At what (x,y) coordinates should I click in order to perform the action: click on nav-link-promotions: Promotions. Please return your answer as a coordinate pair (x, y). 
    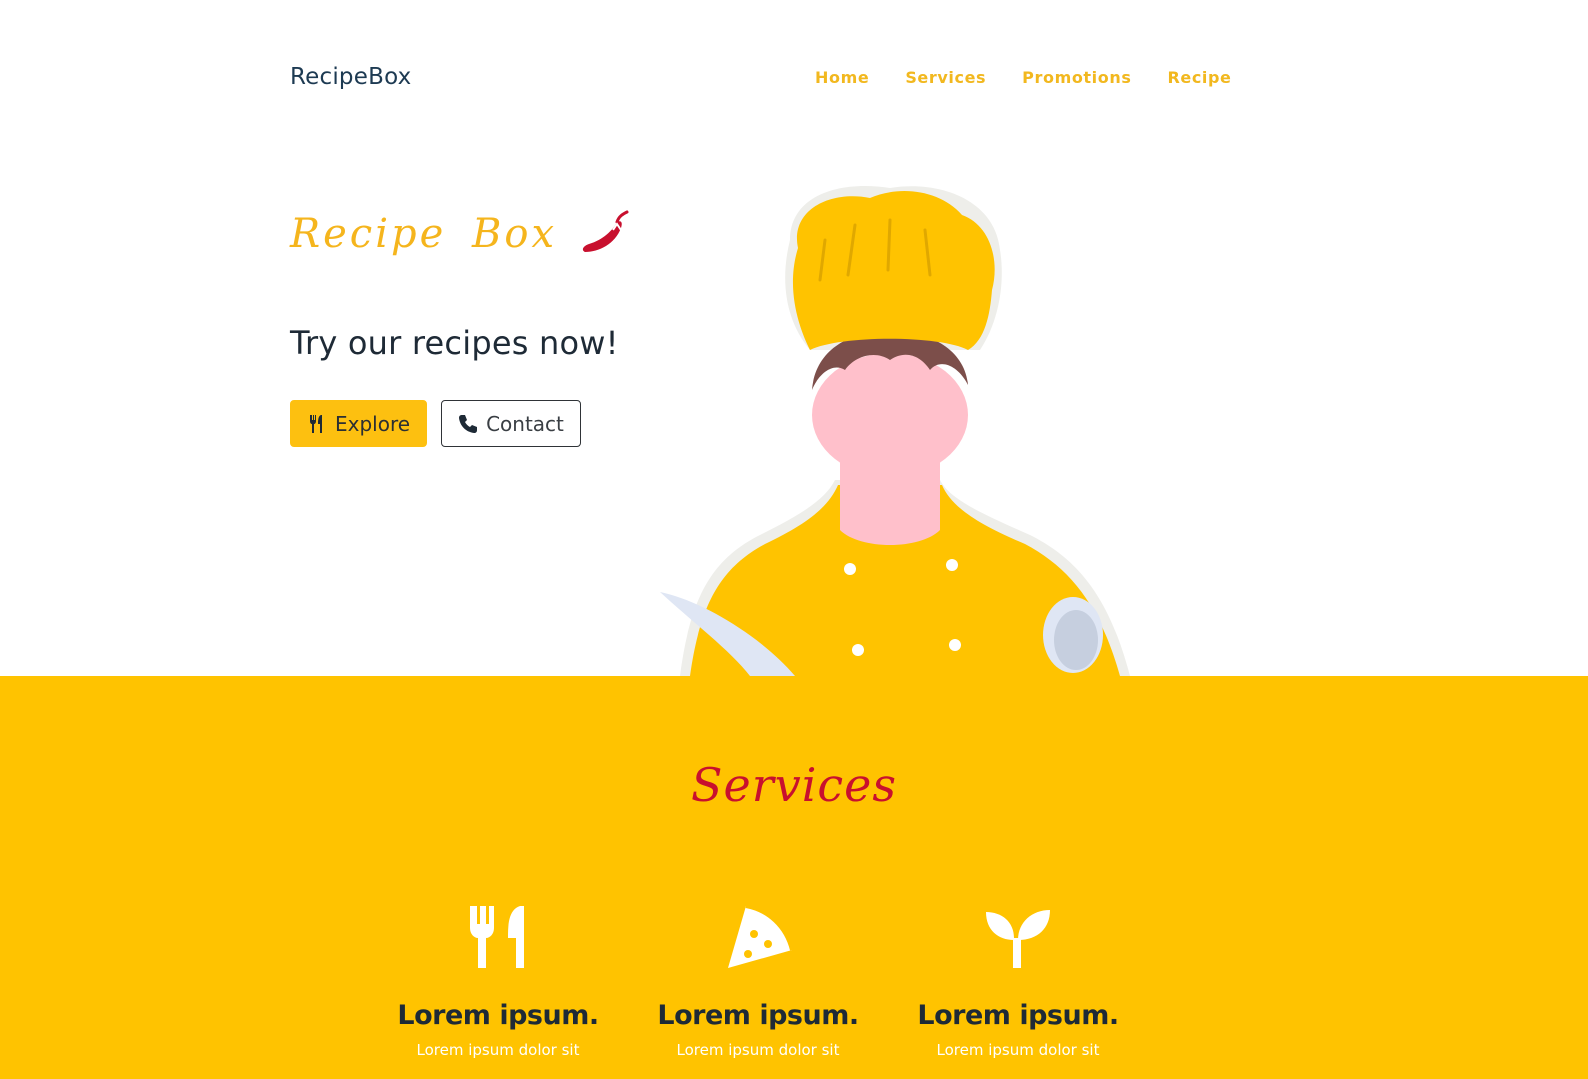
    Looking at the image, I should click on (1076, 77).